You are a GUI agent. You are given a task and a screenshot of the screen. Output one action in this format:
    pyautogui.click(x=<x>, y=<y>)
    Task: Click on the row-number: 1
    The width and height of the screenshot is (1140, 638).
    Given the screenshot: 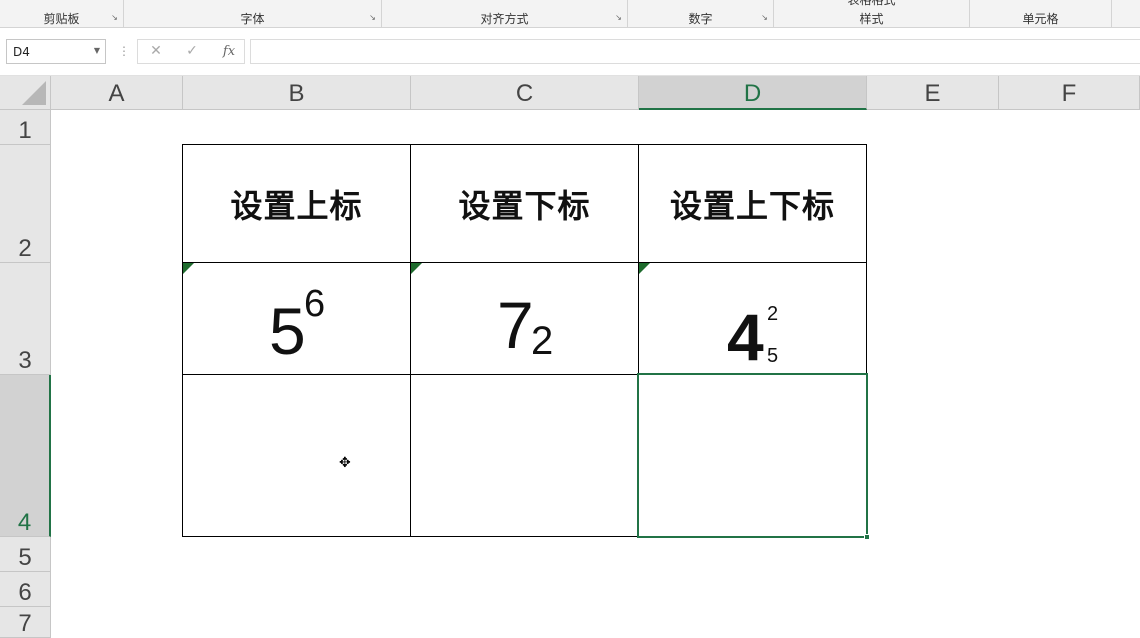 What is the action you would take?
    pyautogui.click(x=25, y=130)
    